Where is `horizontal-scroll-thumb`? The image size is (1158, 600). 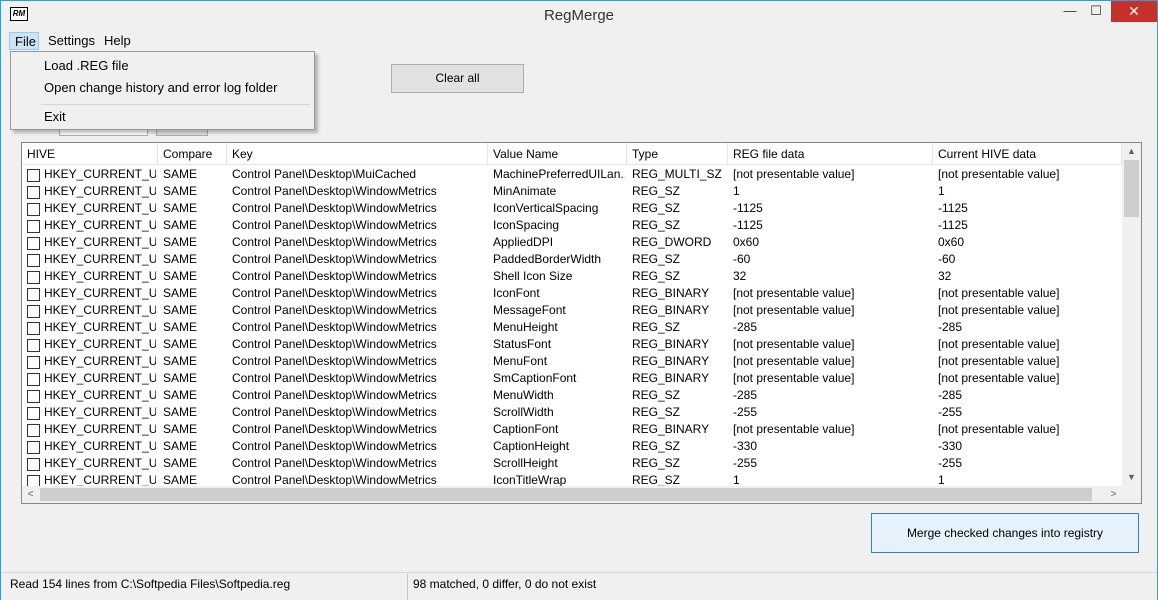 horizontal-scroll-thumb is located at coordinates (566, 494).